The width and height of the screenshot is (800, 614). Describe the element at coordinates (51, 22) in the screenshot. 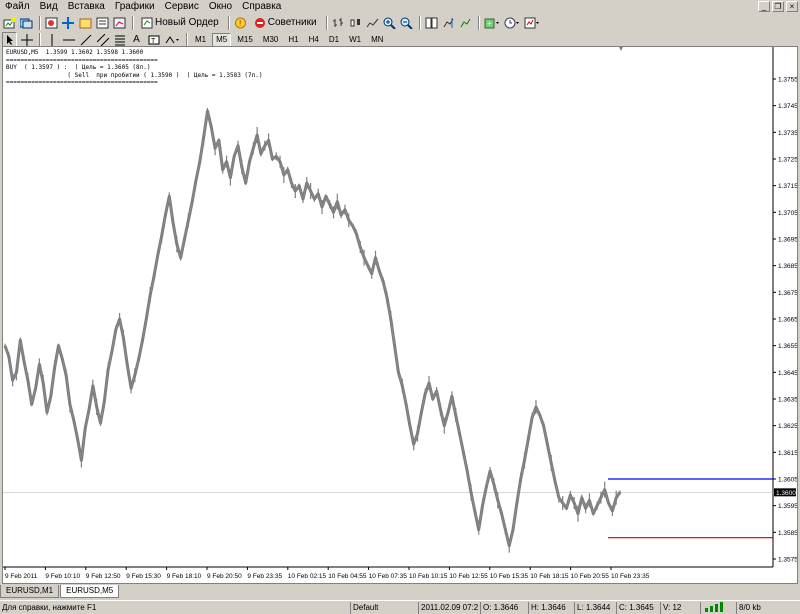

I see `market-watch-icon` at that location.